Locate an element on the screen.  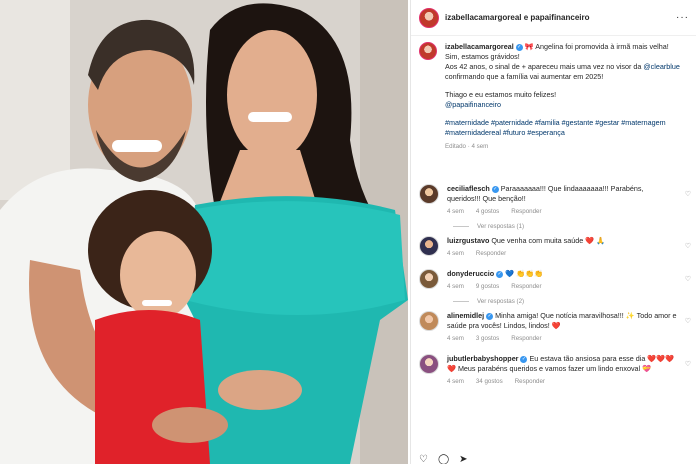
comment-icon: ◯ is located at coordinates (443, 459).